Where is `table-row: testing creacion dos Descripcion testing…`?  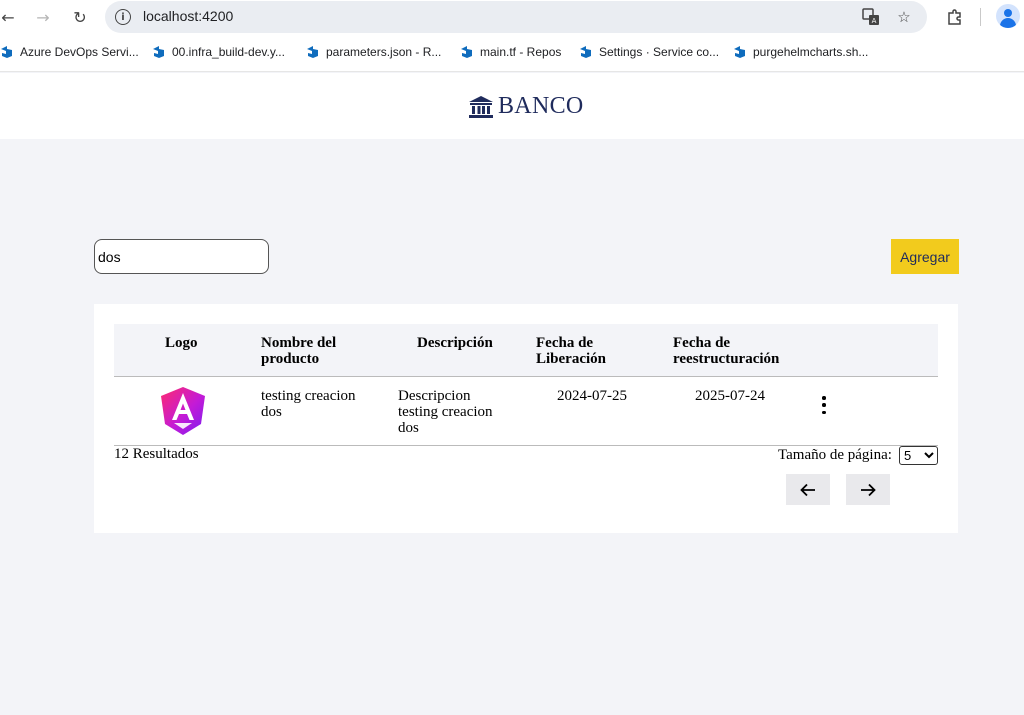 table-row: testing creacion dos Descripcion testing… is located at coordinates (526, 411).